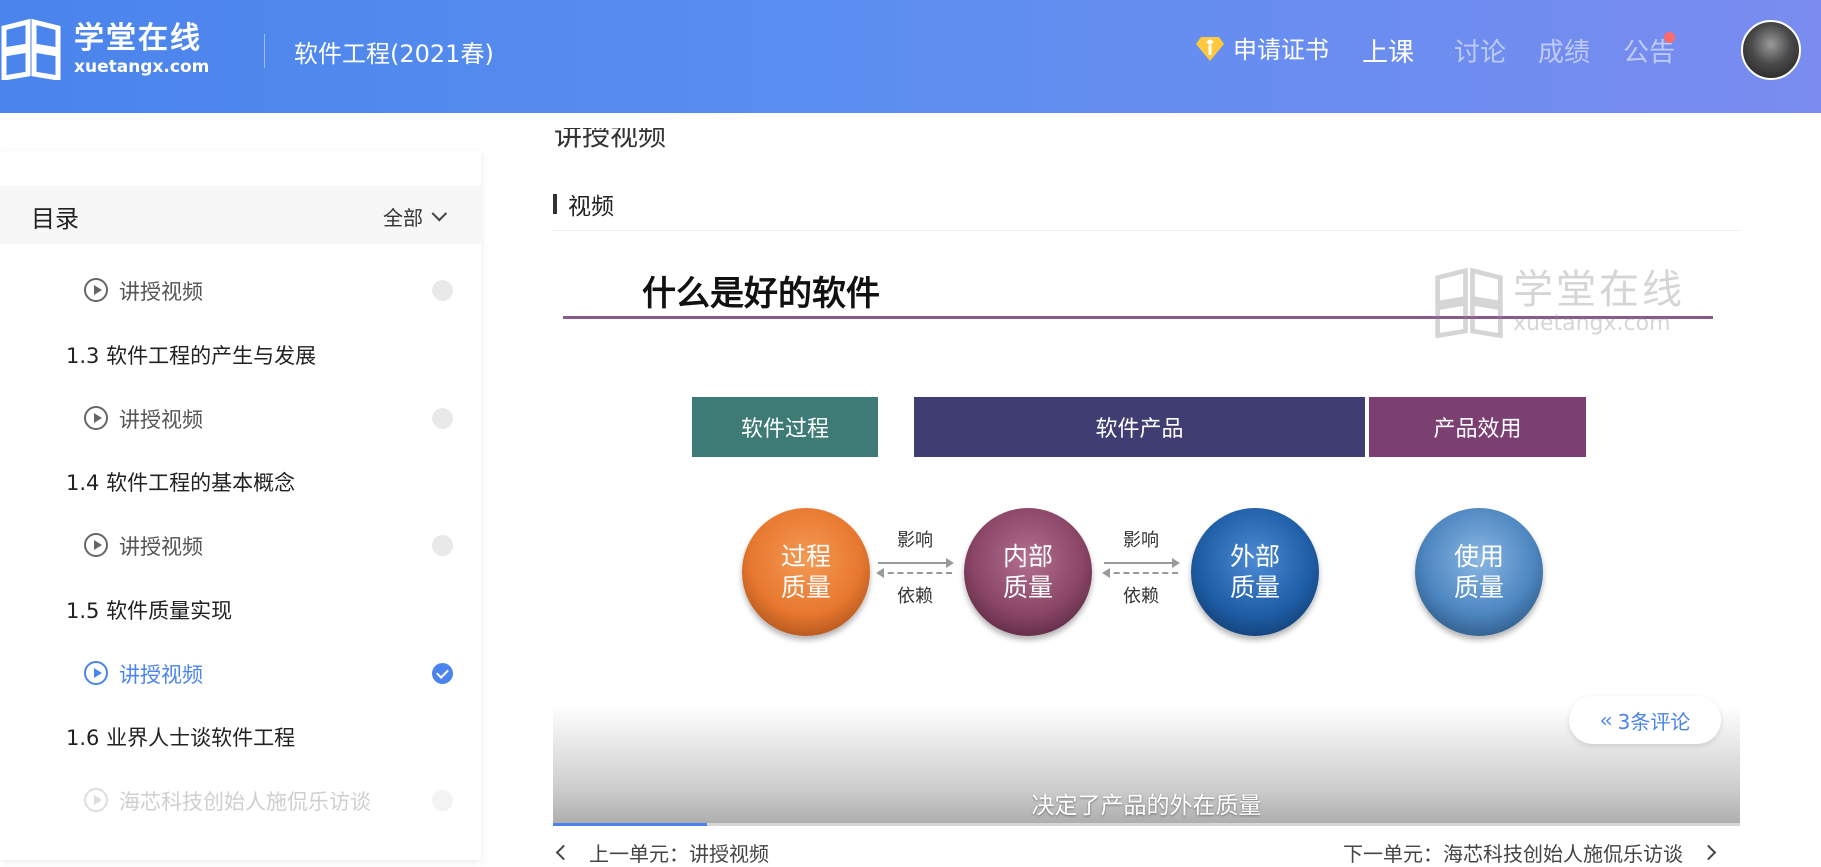 Image resolution: width=1821 pixels, height=867 pixels. What do you see at coordinates (245, 802) in the screenshot?
I see `outline-video-label: 海芯科技创始人施侃乐访谈` at bounding box center [245, 802].